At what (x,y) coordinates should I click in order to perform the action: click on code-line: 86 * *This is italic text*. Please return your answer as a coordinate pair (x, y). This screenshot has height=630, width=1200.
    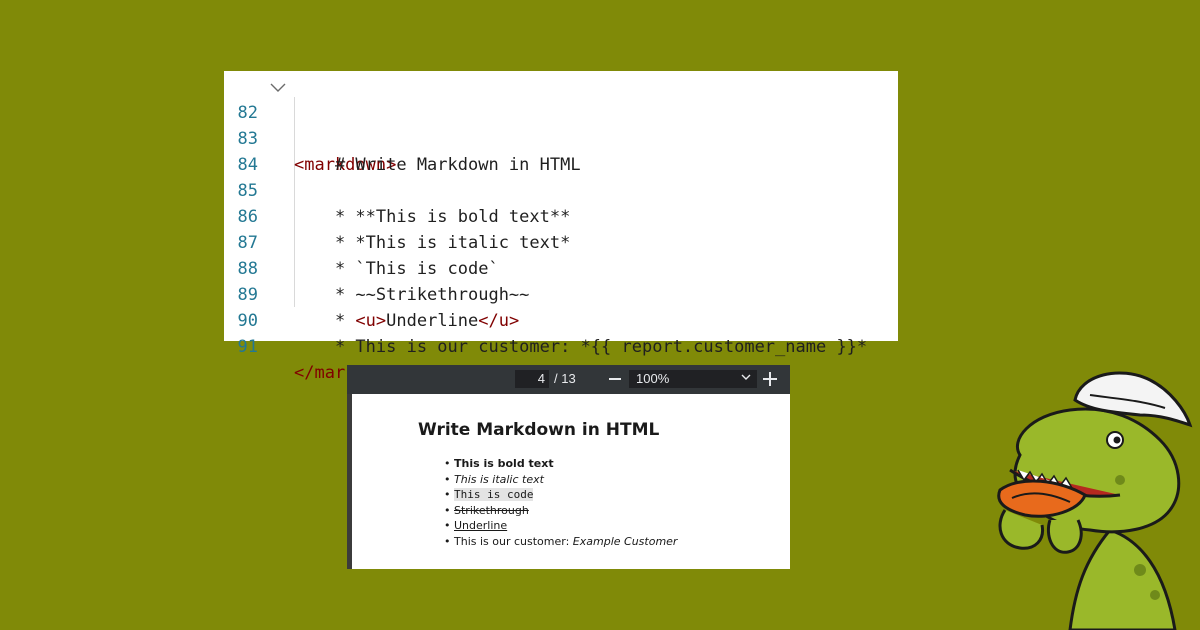
    Looking at the image, I should click on (561, 215).